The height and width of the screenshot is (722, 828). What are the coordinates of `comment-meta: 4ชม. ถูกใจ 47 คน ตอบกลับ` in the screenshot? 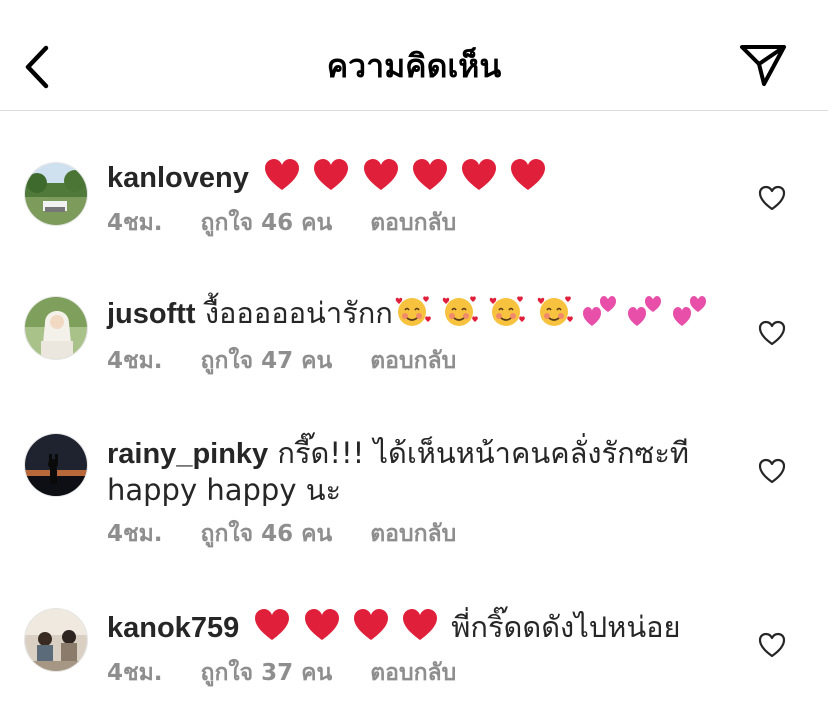 It's located at (296, 361).